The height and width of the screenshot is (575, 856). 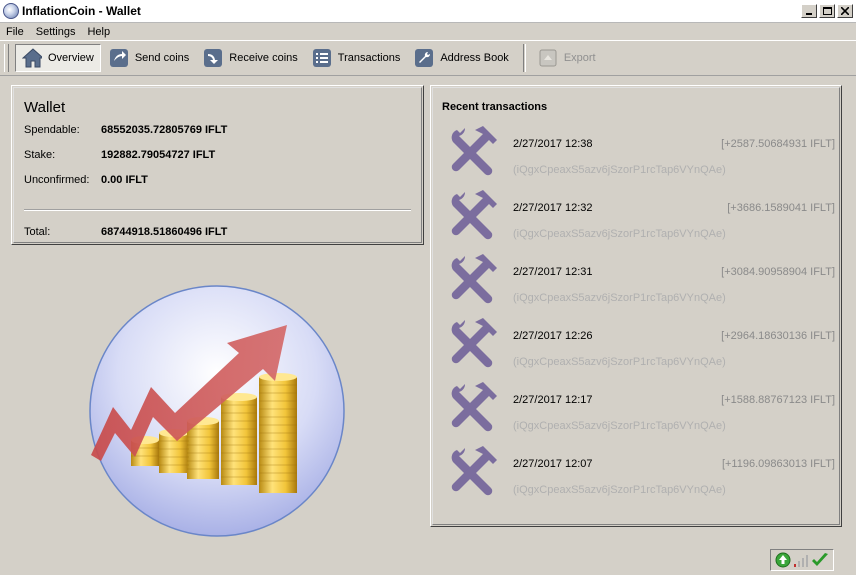 I want to click on transaction-amount: [+2964.18630136 IFLT], so click(x=778, y=336).